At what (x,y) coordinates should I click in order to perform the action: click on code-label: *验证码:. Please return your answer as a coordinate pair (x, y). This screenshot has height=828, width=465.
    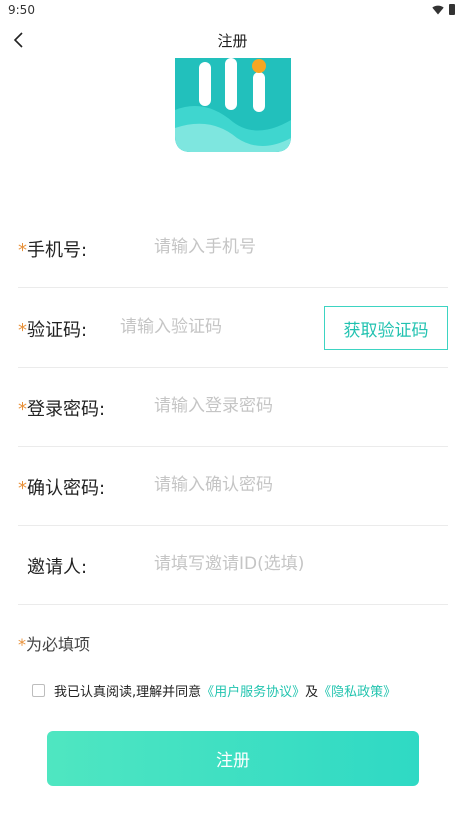
    Looking at the image, I should click on (53, 330).